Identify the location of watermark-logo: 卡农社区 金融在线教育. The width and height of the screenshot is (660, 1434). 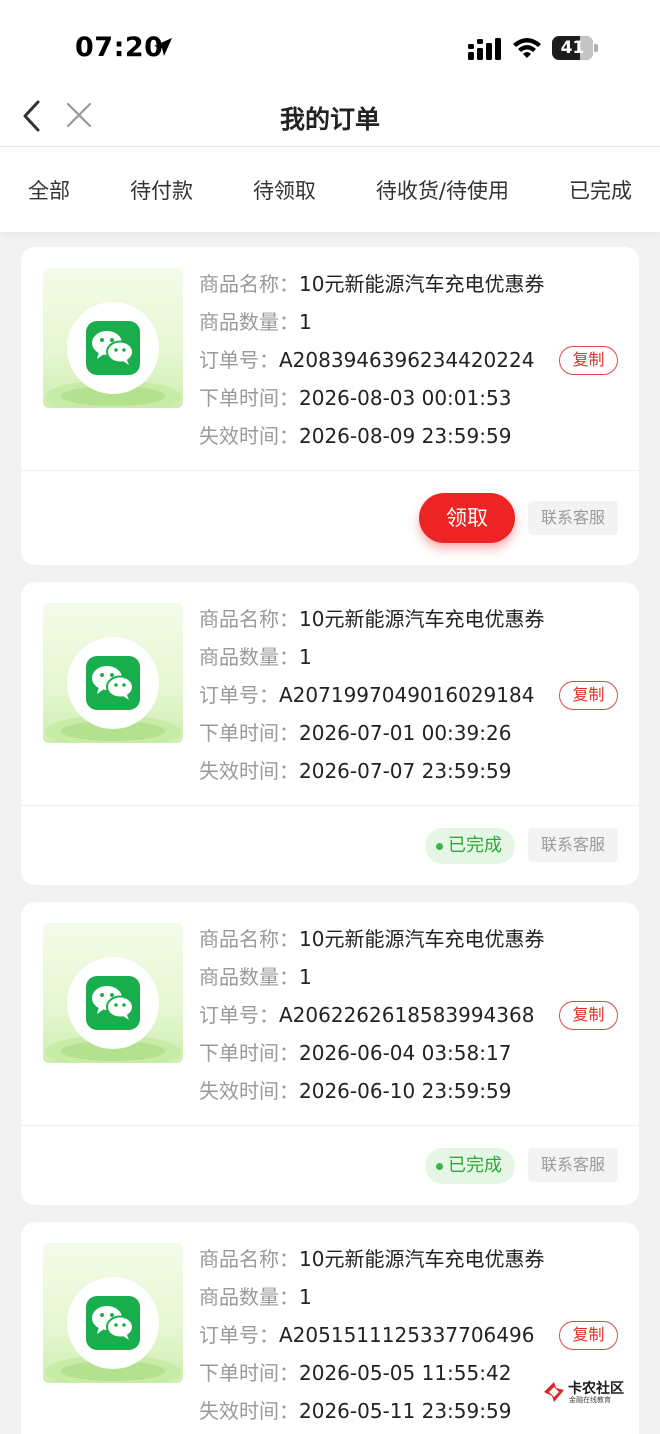
(587, 1393).